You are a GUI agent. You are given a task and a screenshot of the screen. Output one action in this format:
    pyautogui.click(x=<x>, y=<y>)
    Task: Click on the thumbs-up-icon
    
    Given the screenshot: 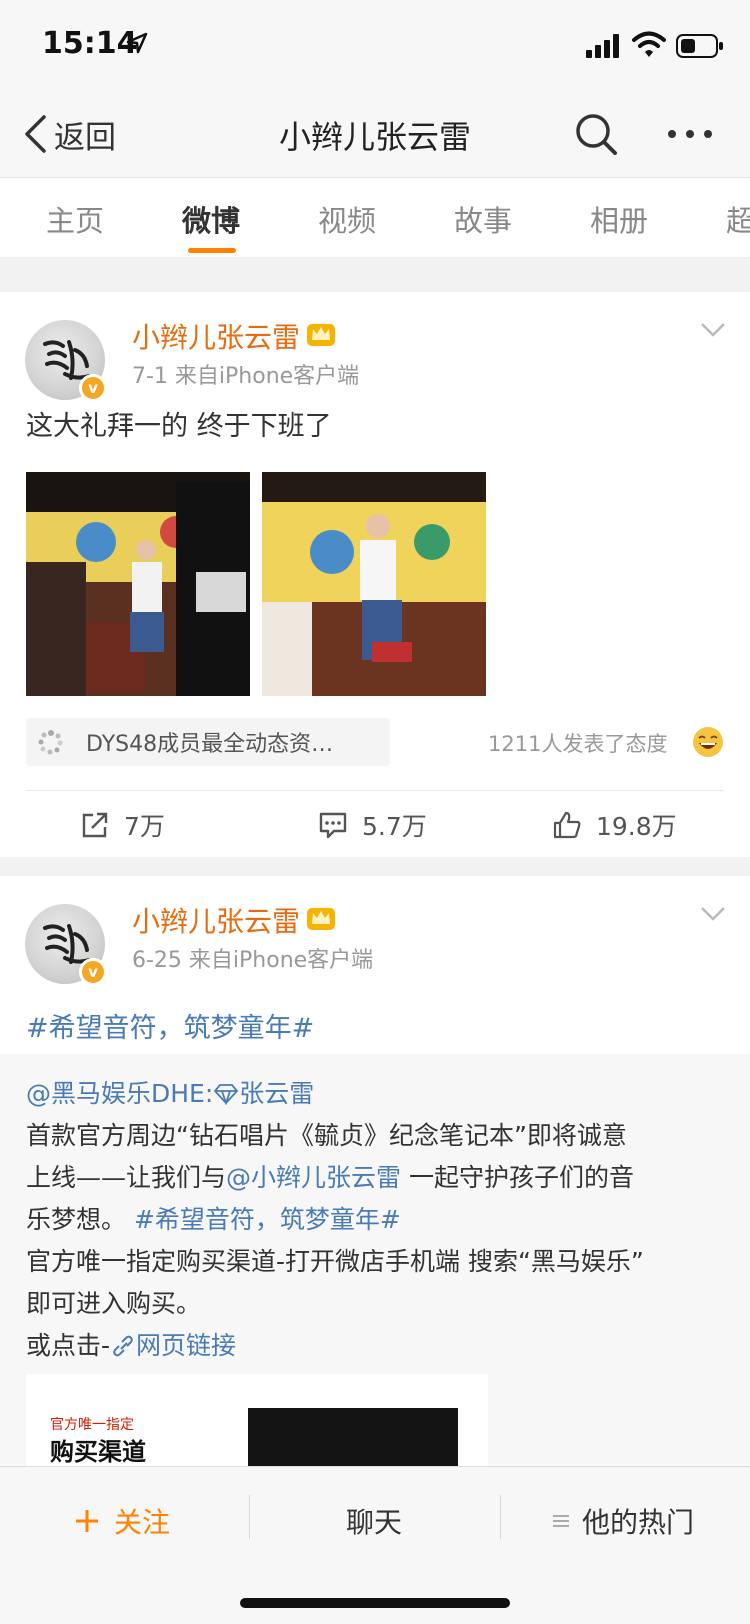 What is the action you would take?
    pyautogui.click(x=567, y=825)
    